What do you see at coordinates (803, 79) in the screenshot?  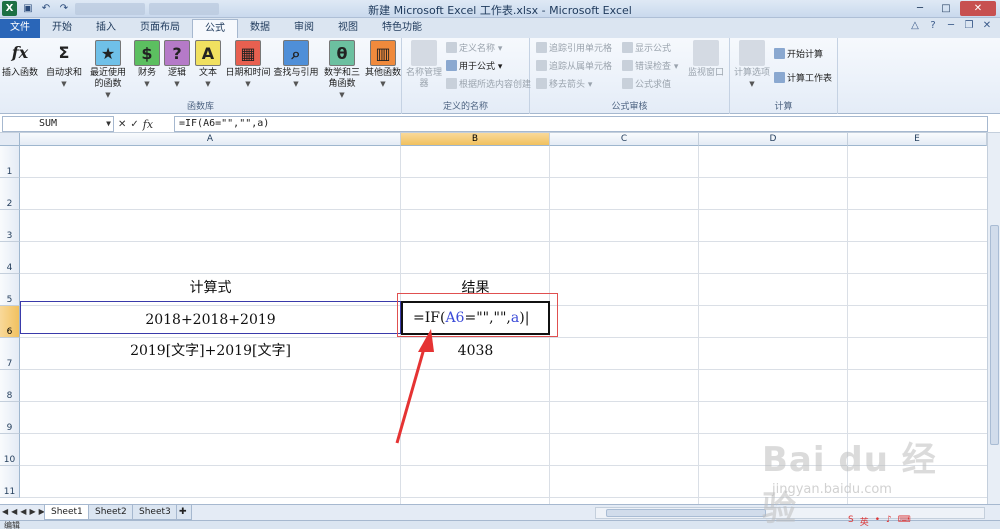 I see `calc-sheet-button: 计算工作表` at bounding box center [803, 79].